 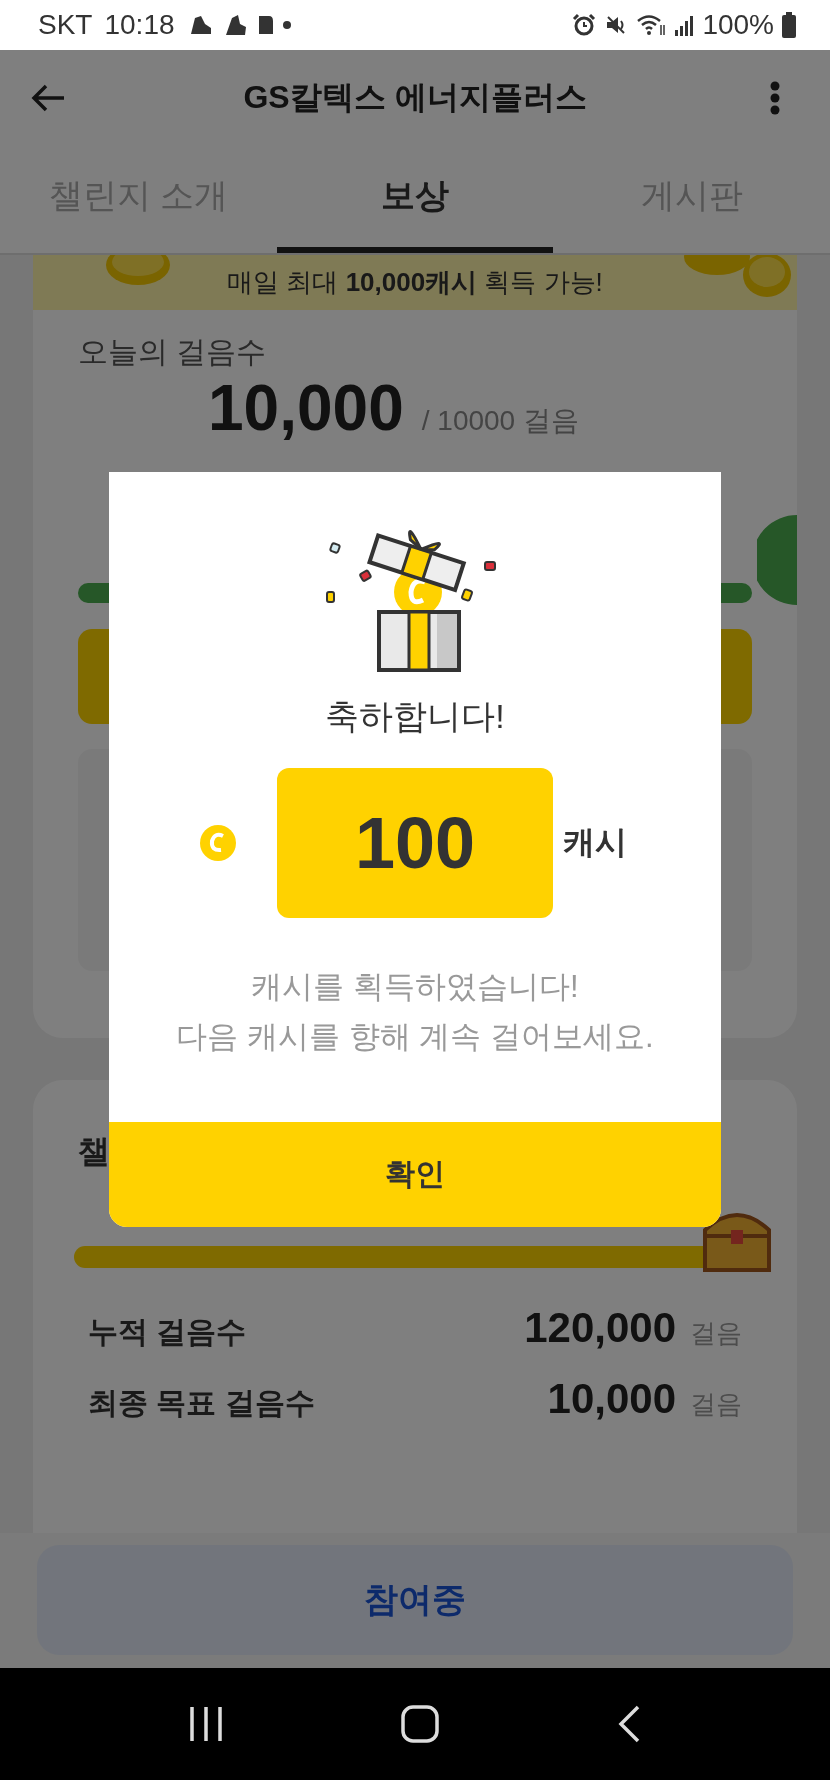 I want to click on card-title: 챌, so click(x=94, y=1151).